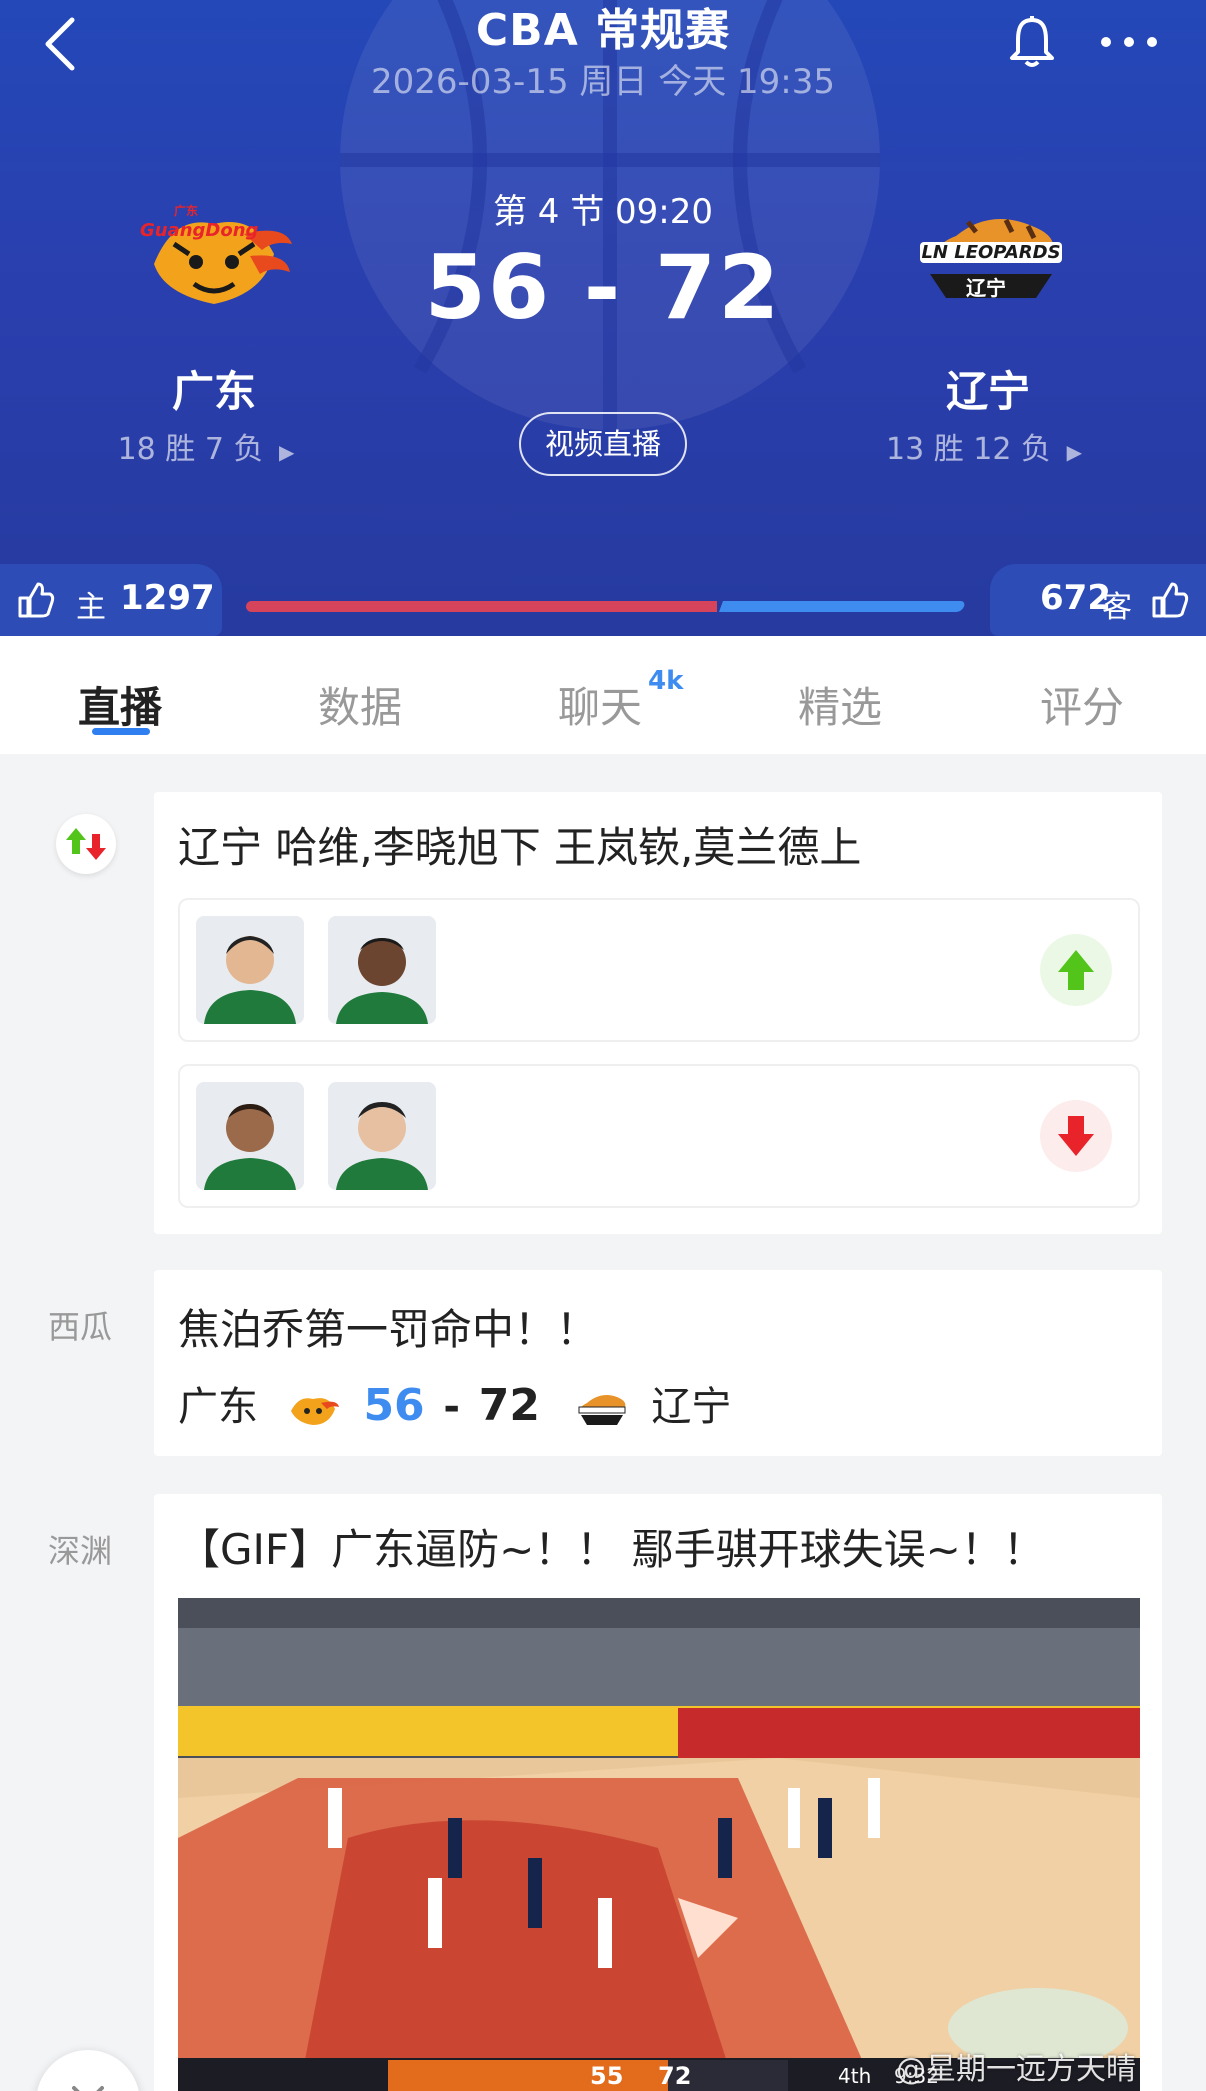 The width and height of the screenshot is (1206, 2091). What do you see at coordinates (666, 681) in the screenshot?
I see `chat-count-badge: 4k` at bounding box center [666, 681].